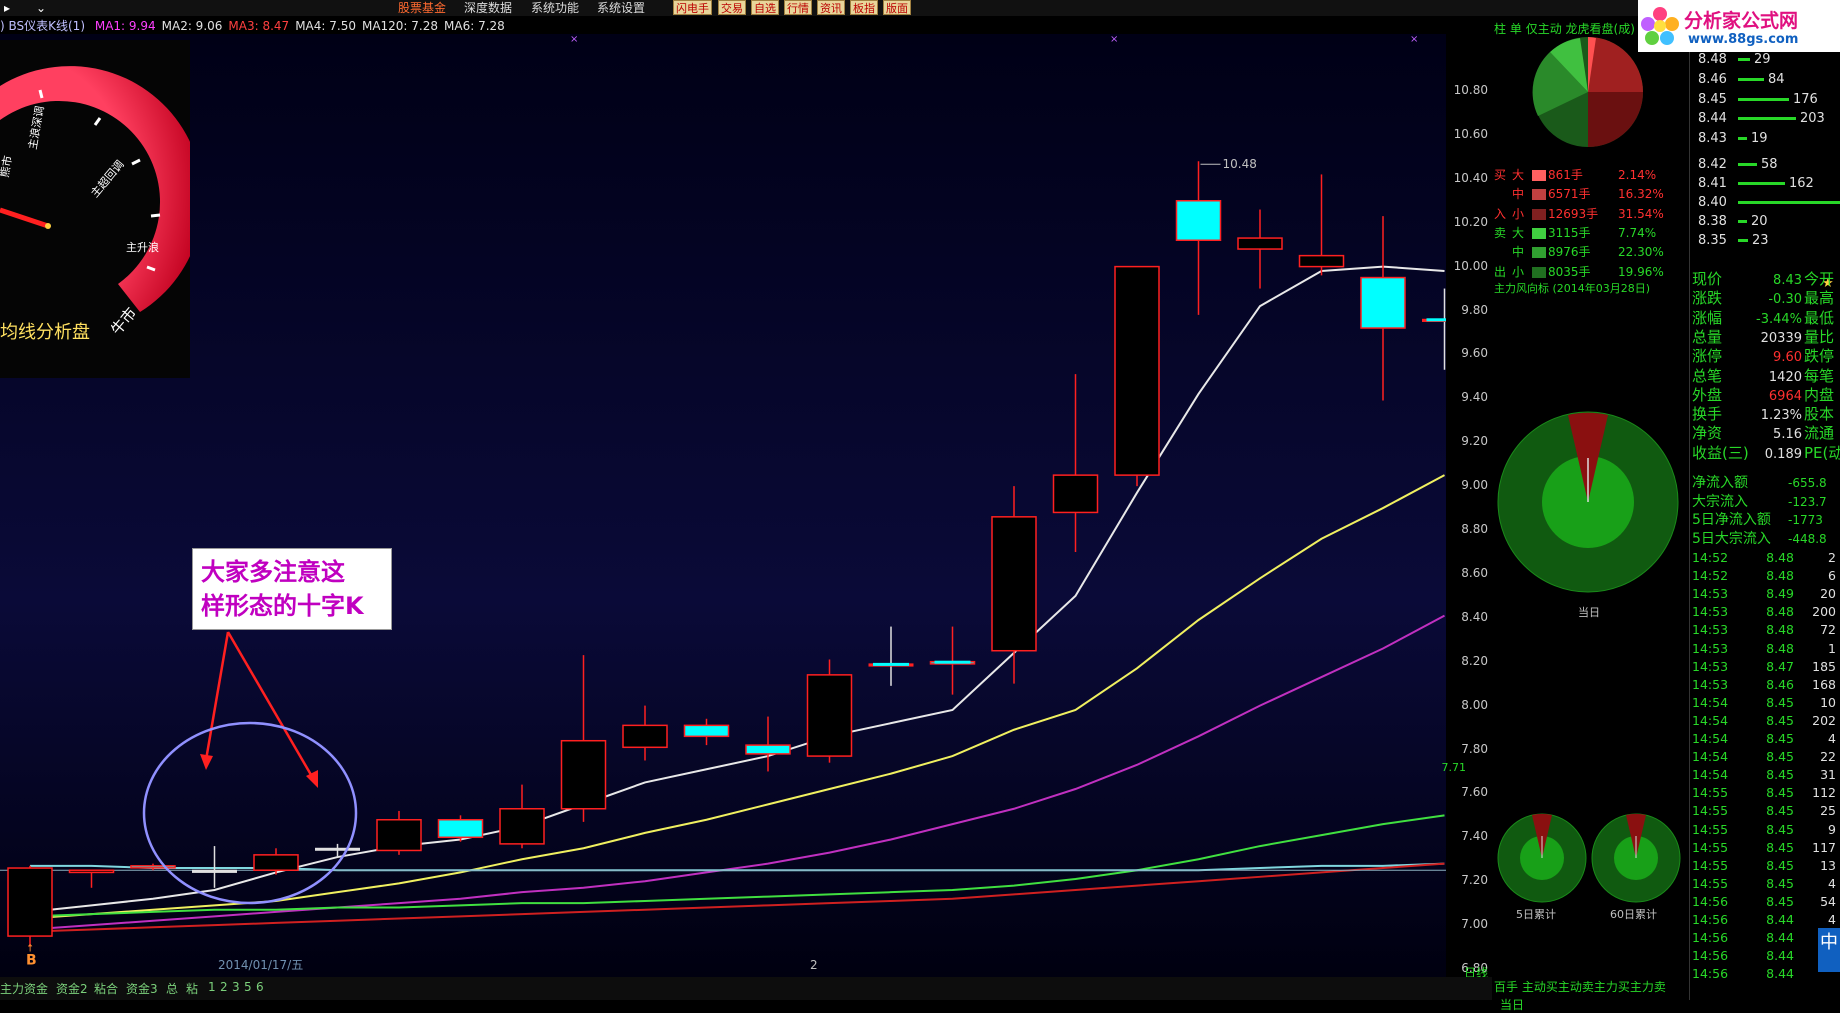 The width and height of the screenshot is (1840, 1013). I want to click on y-tick-label: 10.80, so click(1470, 90).